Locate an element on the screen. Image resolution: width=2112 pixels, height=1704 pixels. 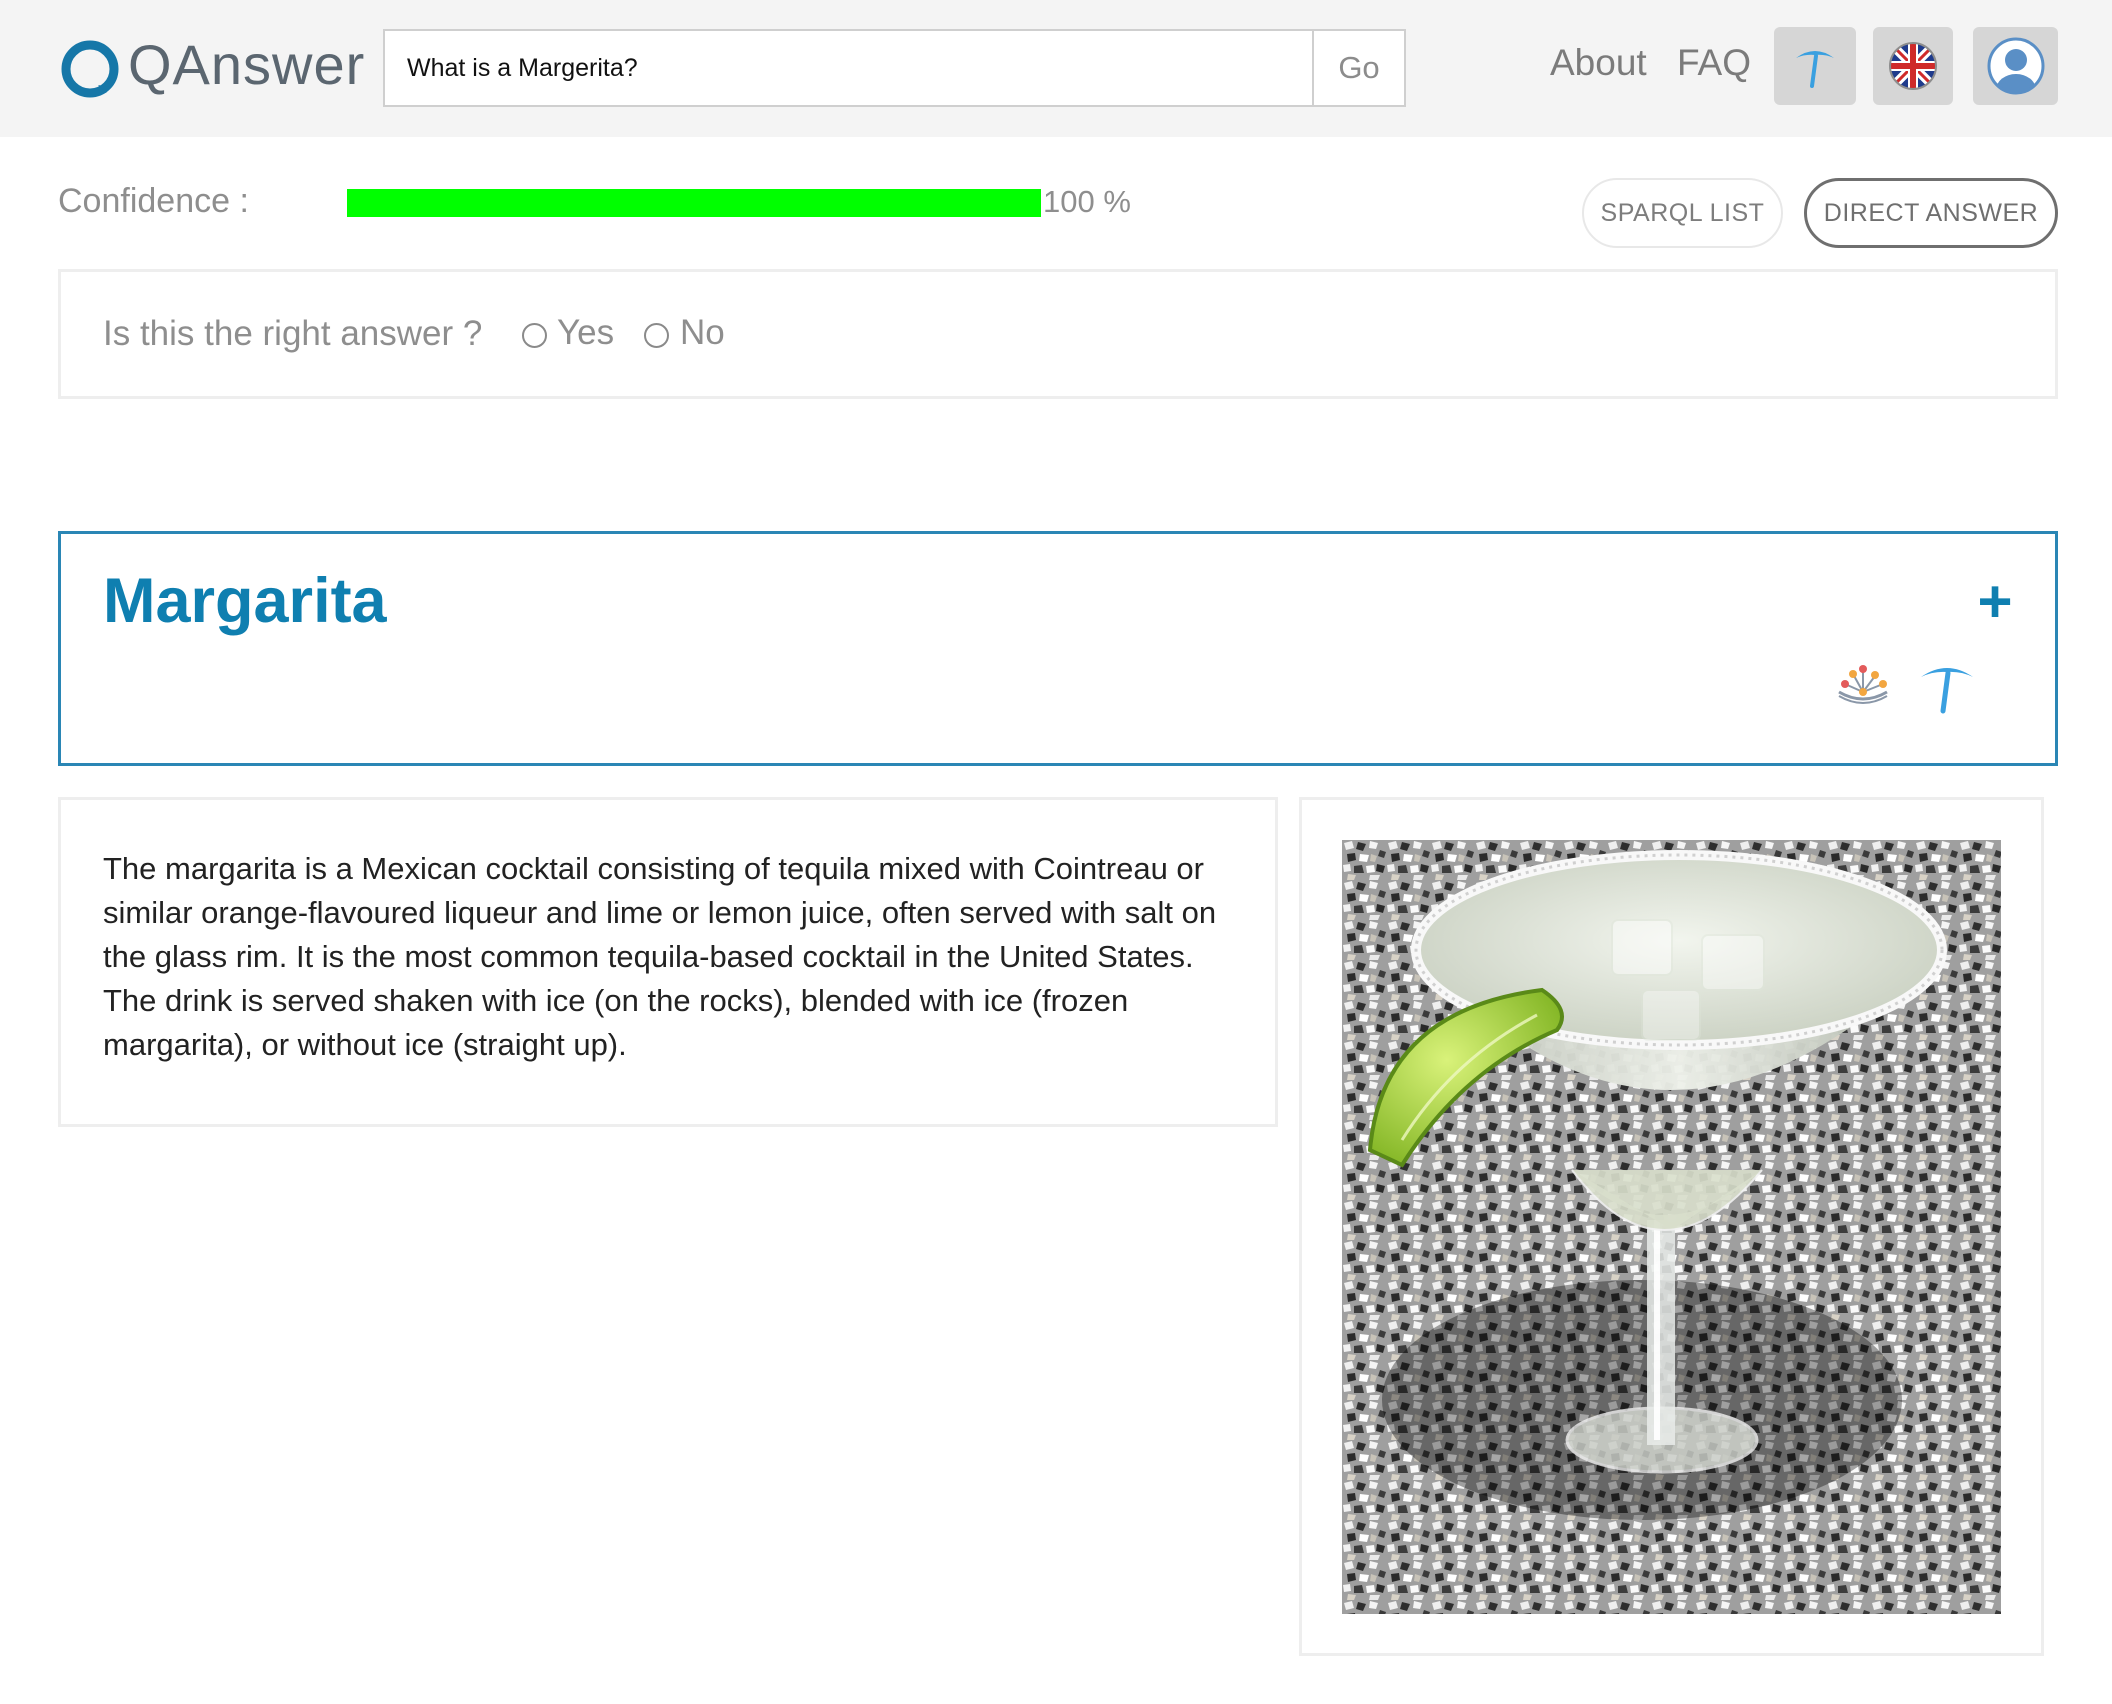
confidence-bar is located at coordinates (694, 203).